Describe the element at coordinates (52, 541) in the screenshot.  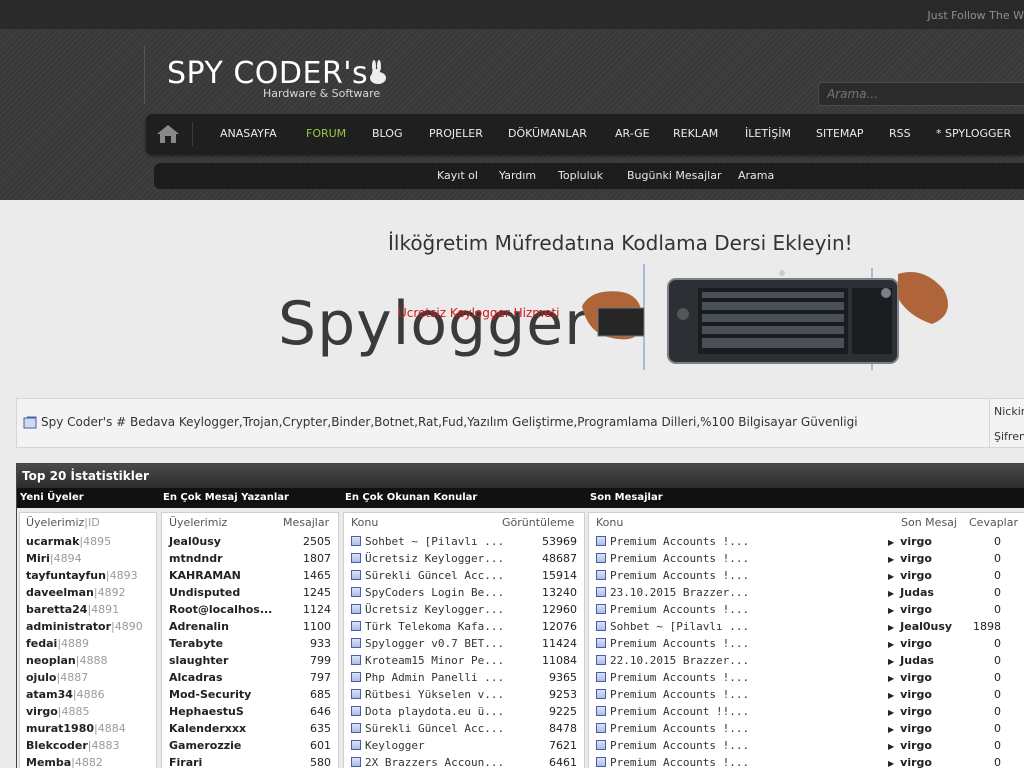
I see `member-name: ucarmak` at that location.